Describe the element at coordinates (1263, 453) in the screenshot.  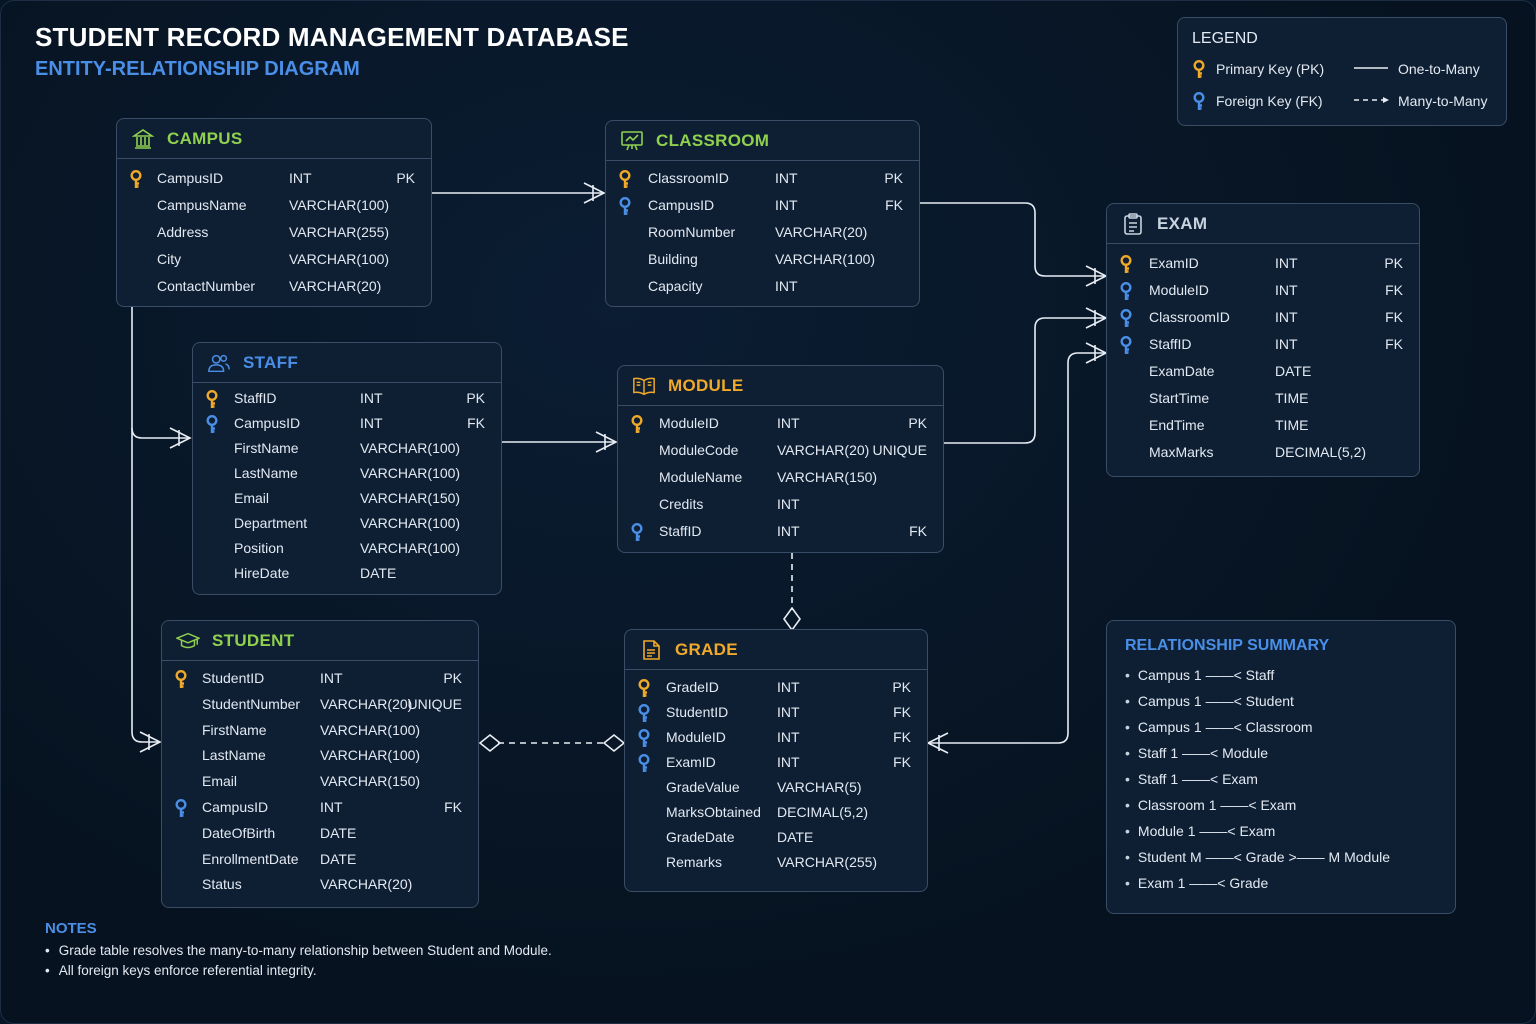
I see `field-row: MaxMarks DECIMAL(5,2)` at that location.